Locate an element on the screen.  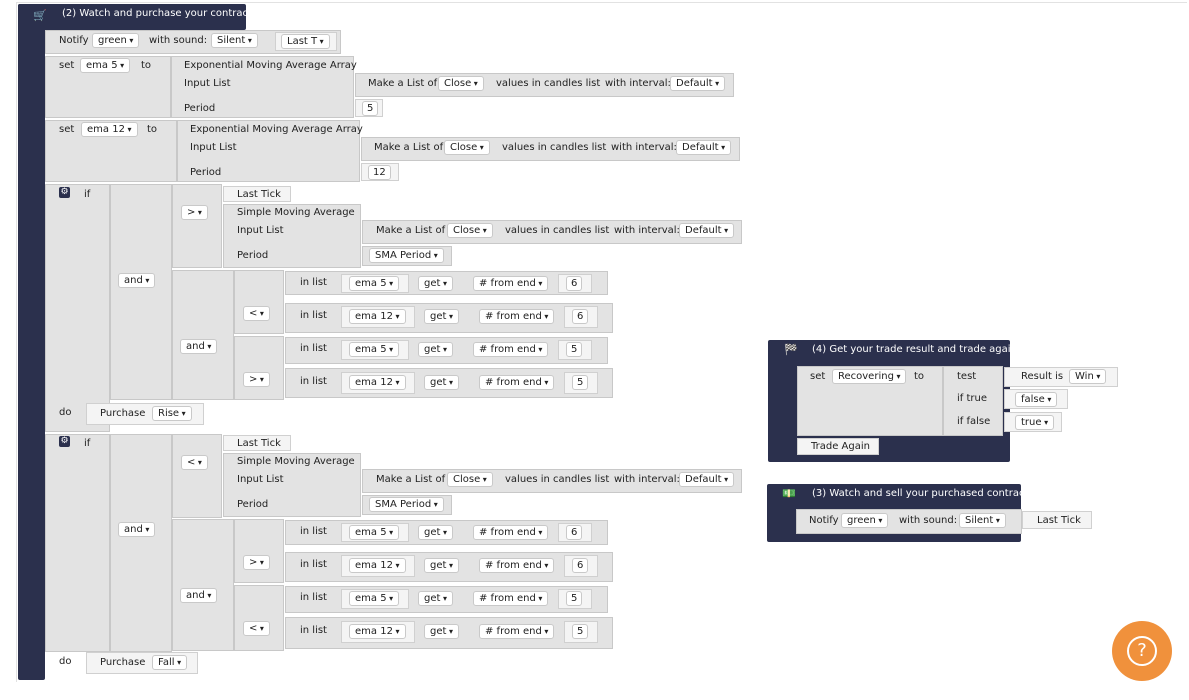
recovering-var-dropdown: Recovering is located at coordinates (869, 376).